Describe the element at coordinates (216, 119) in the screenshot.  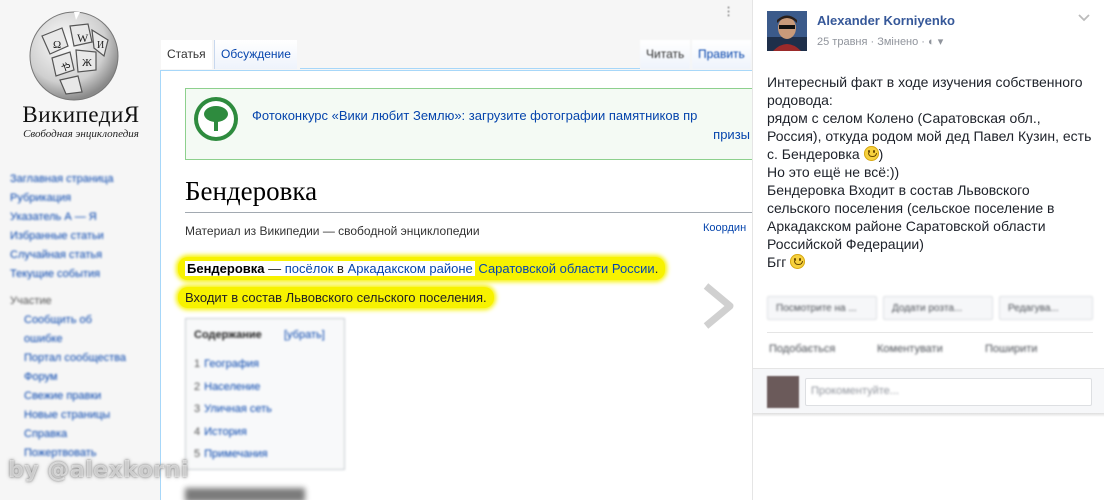
I see `tree-icon` at that location.